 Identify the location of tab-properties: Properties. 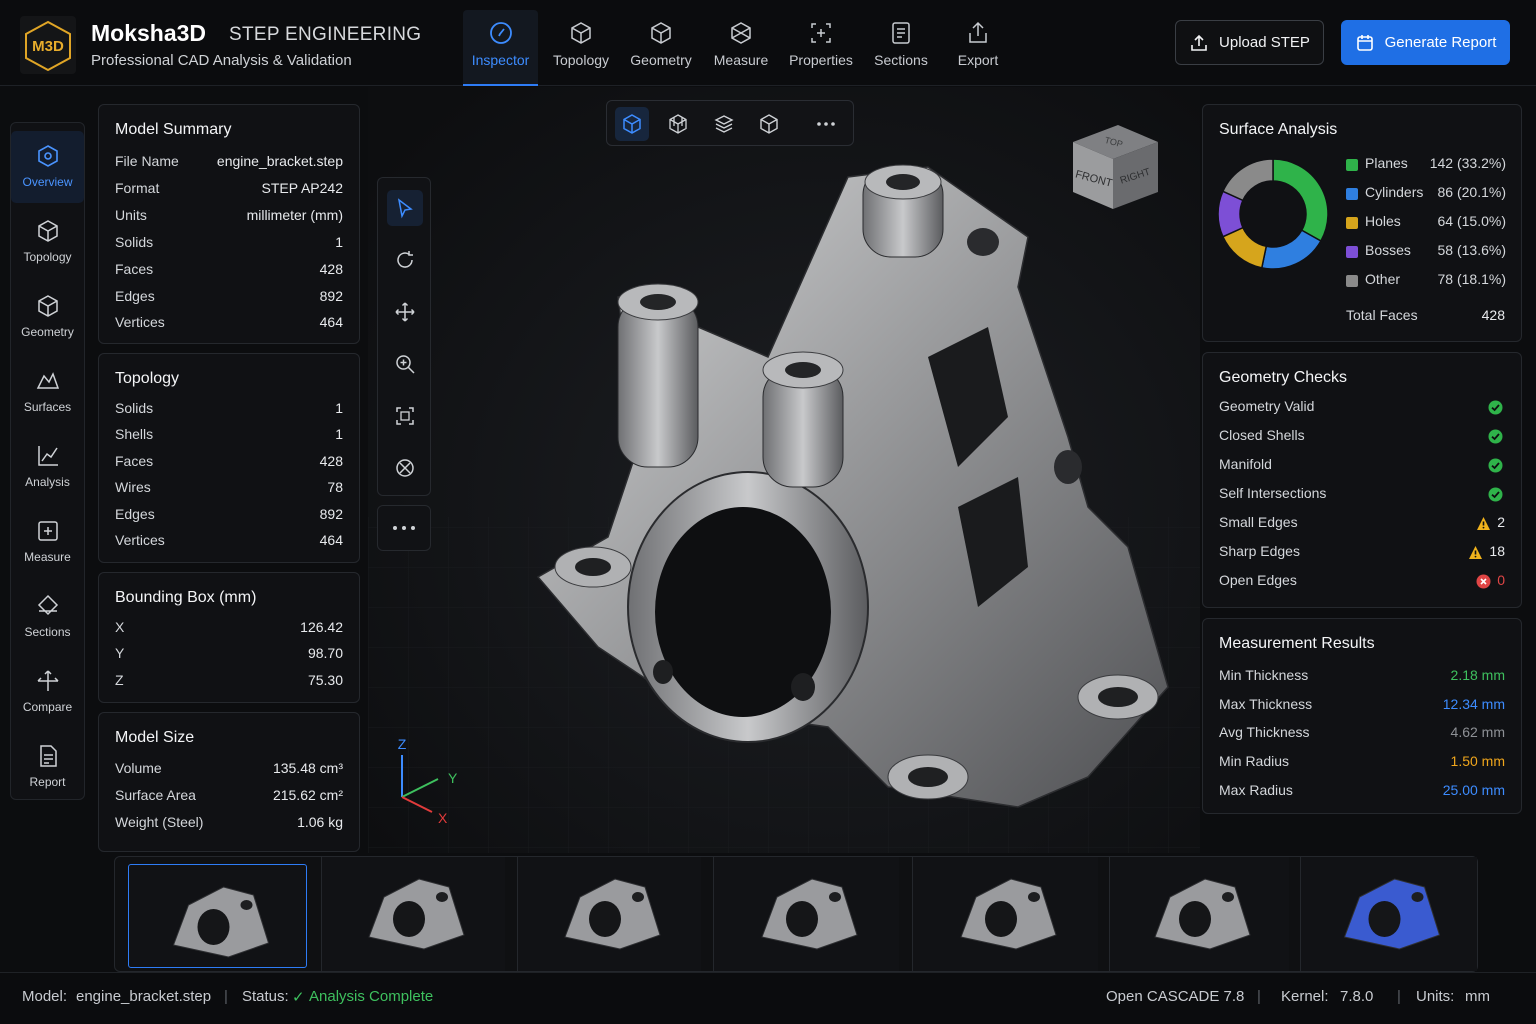
(821, 48).